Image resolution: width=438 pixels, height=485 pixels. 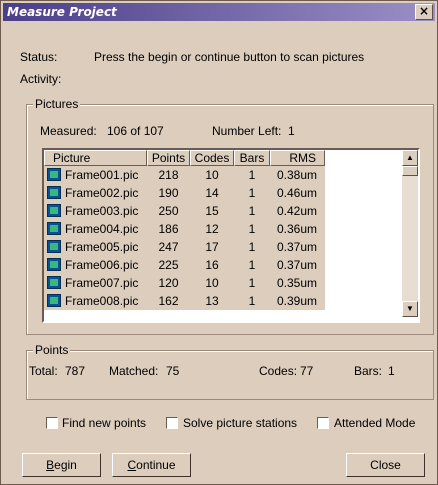 What do you see at coordinates (240, 423) in the screenshot?
I see `solve-picture-stations-label: Solve picture stations` at bounding box center [240, 423].